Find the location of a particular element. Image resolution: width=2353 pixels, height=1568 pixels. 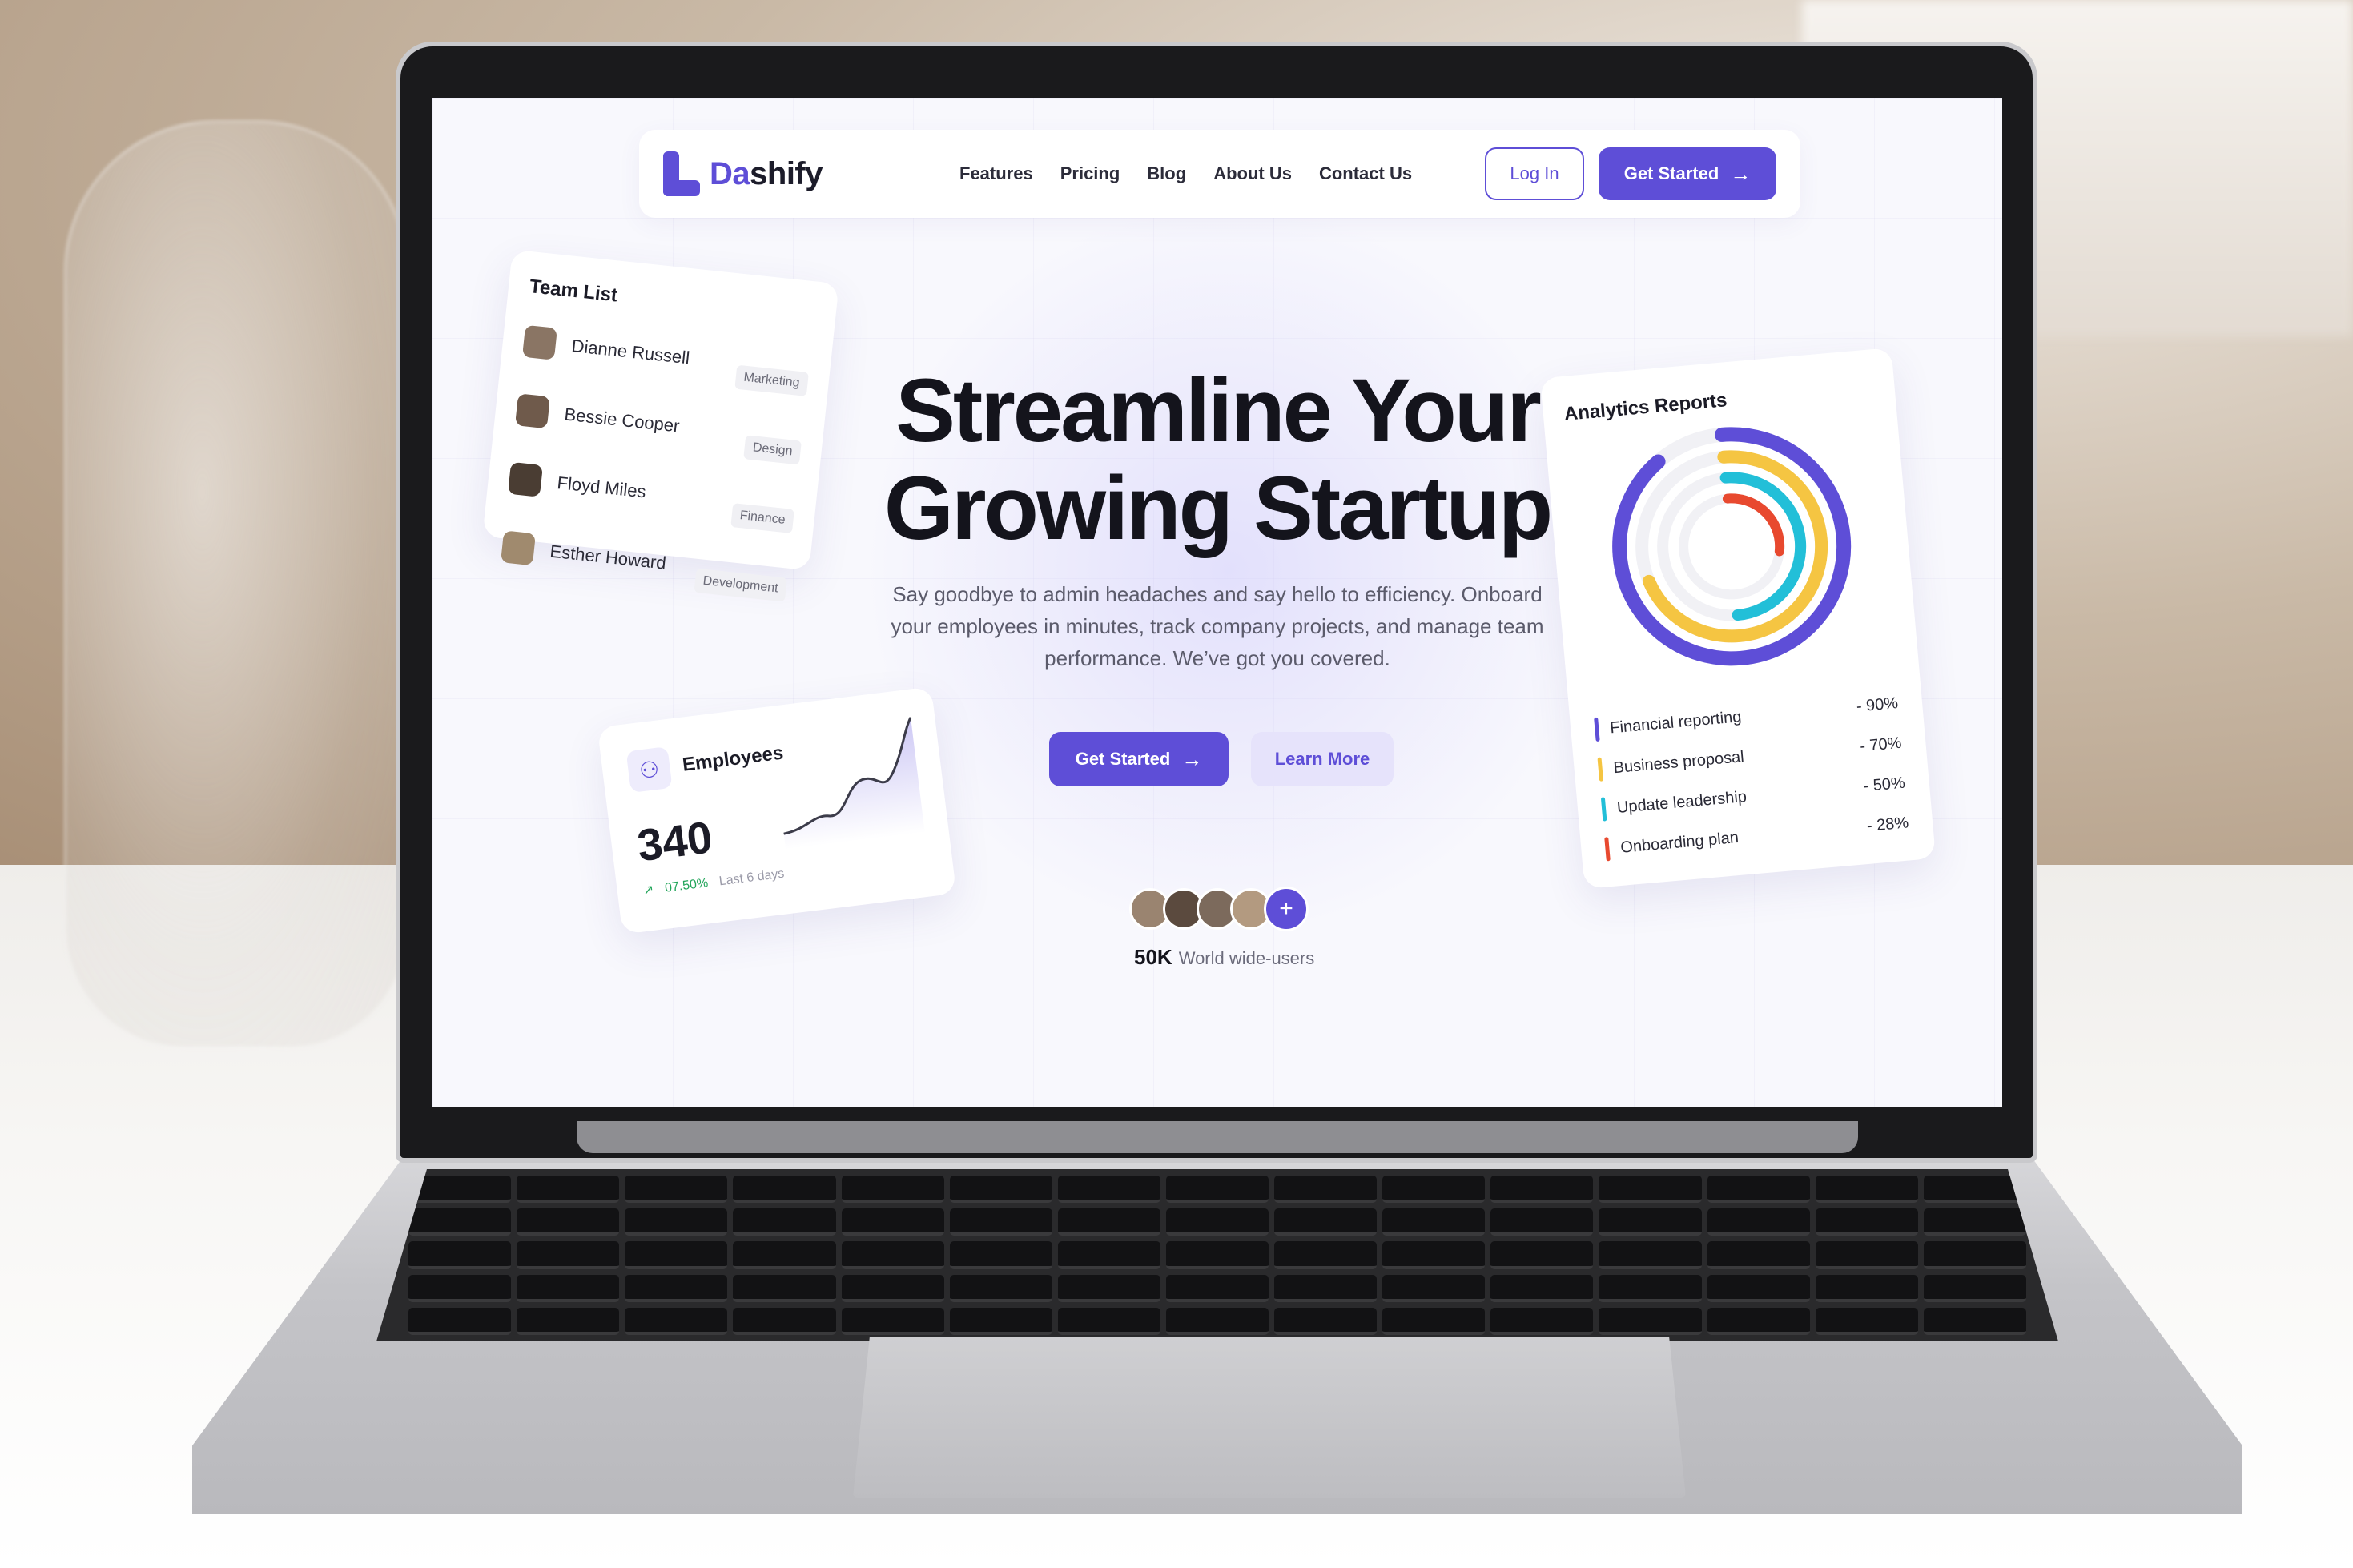

users-stat: 50K World wide-users is located at coordinates (1224, 957).